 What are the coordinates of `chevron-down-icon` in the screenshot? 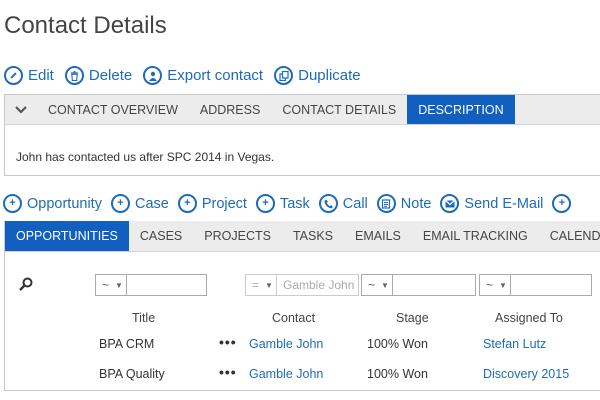 It's located at (21, 109).